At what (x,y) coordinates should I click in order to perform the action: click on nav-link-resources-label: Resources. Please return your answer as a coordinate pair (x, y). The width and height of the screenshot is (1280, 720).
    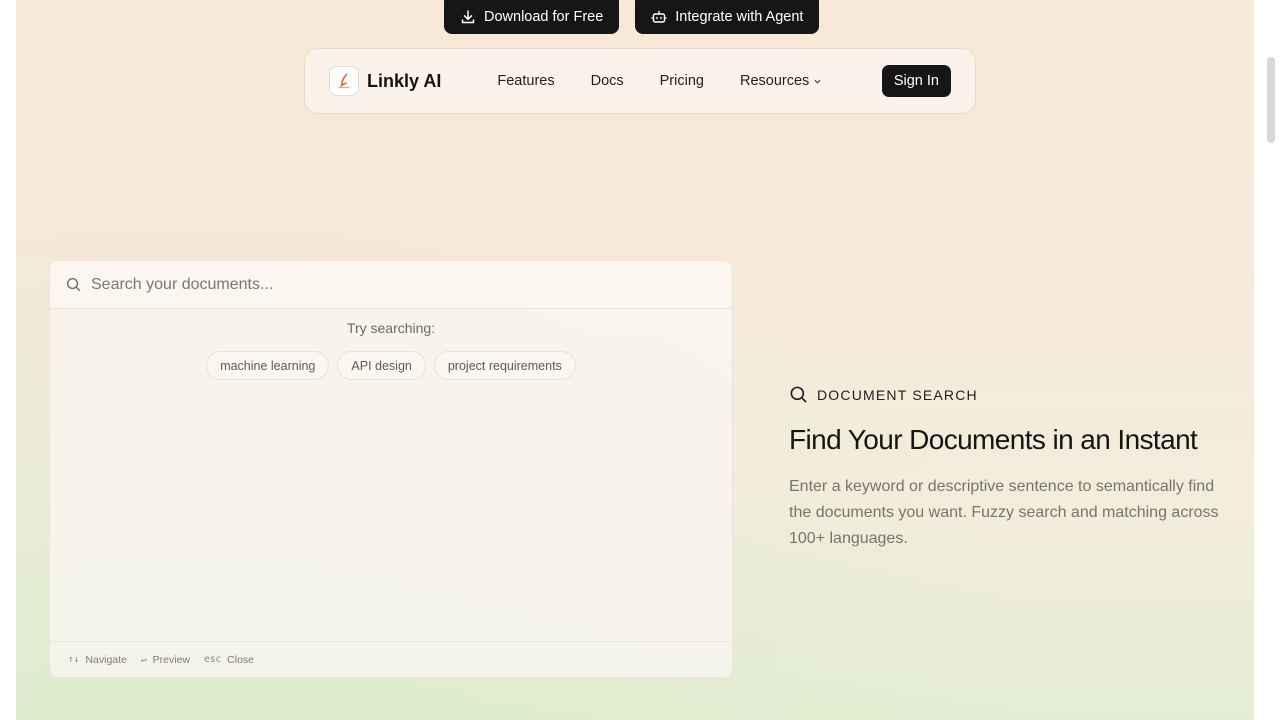
    Looking at the image, I should click on (774, 81).